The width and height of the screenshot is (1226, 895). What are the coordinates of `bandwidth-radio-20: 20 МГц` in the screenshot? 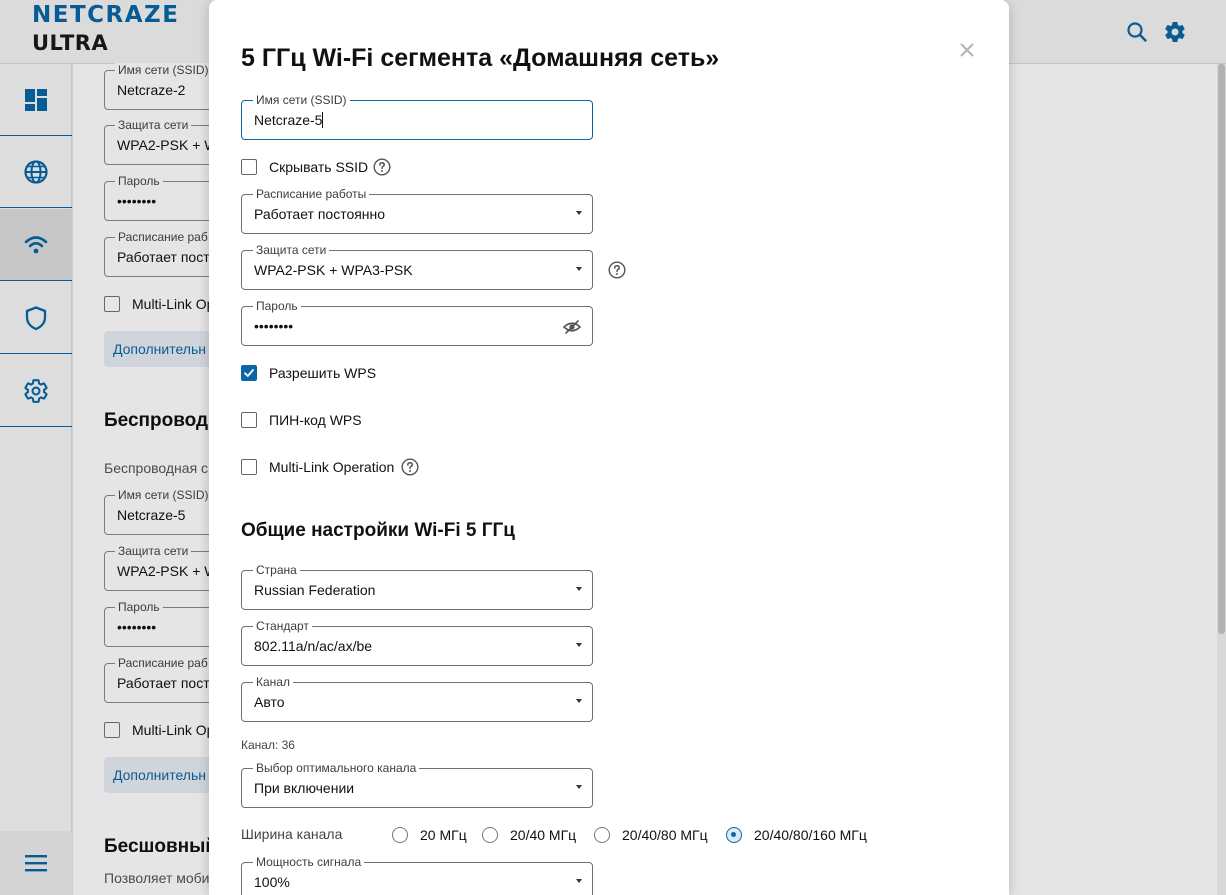 It's located at (429, 835).